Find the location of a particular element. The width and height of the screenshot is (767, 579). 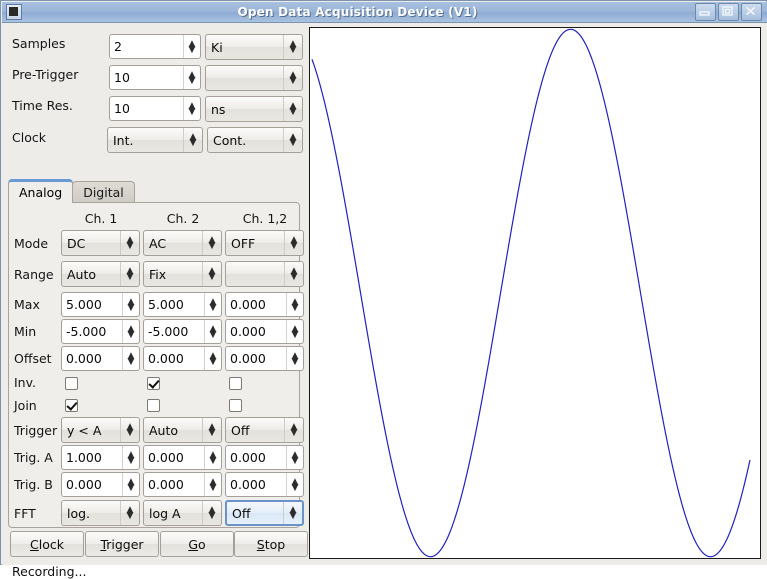

offset-ch1-stepper: ▲ ▼ is located at coordinates (130, 358).